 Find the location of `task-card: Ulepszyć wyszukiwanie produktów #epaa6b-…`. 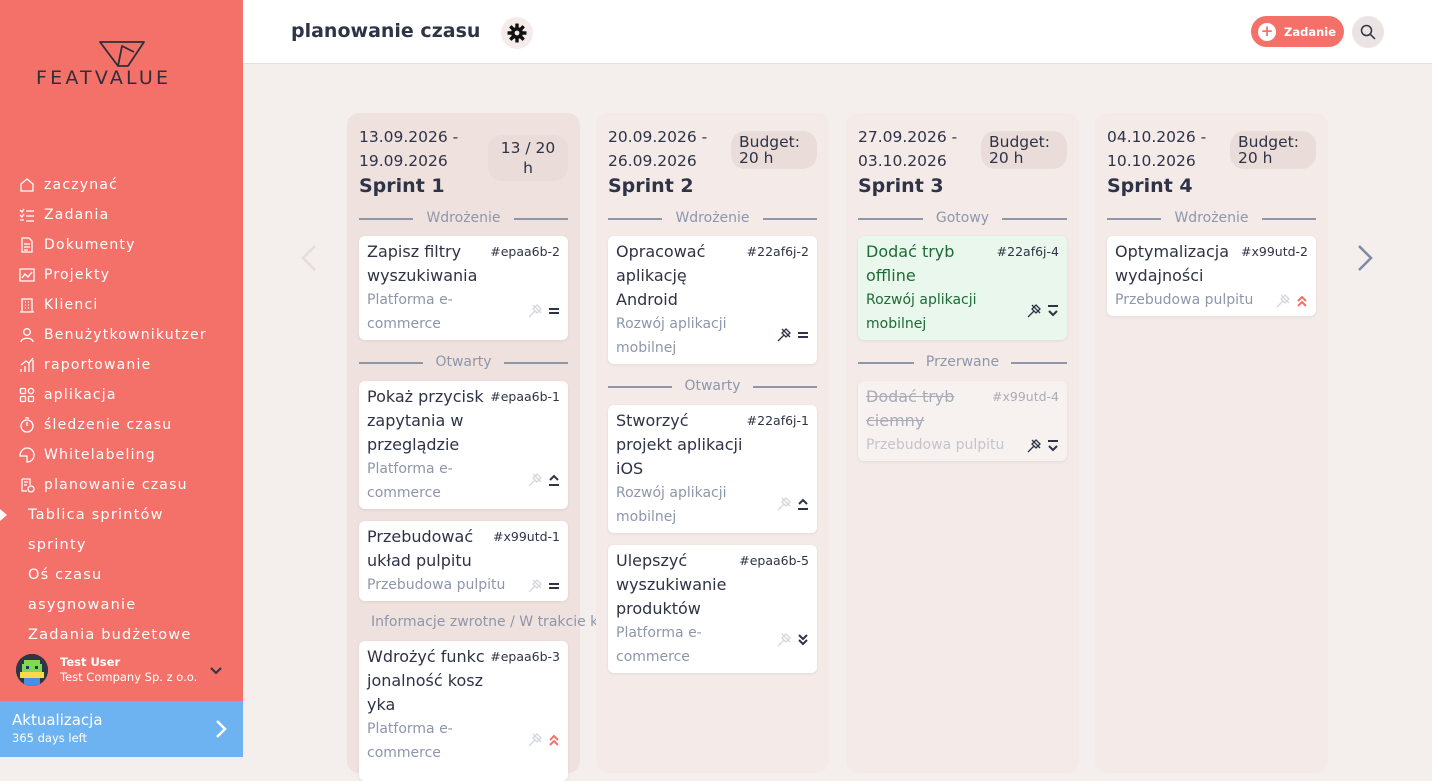

task-card: Ulepszyć wyszukiwanie produktów #epaa6b-… is located at coordinates (712, 609).